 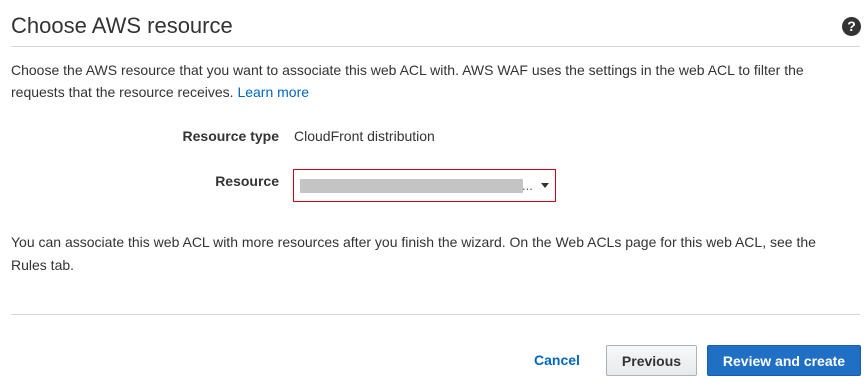 What do you see at coordinates (364, 136) in the screenshot?
I see `resource-type-value: CloudFront distribution` at bounding box center [364, 136].